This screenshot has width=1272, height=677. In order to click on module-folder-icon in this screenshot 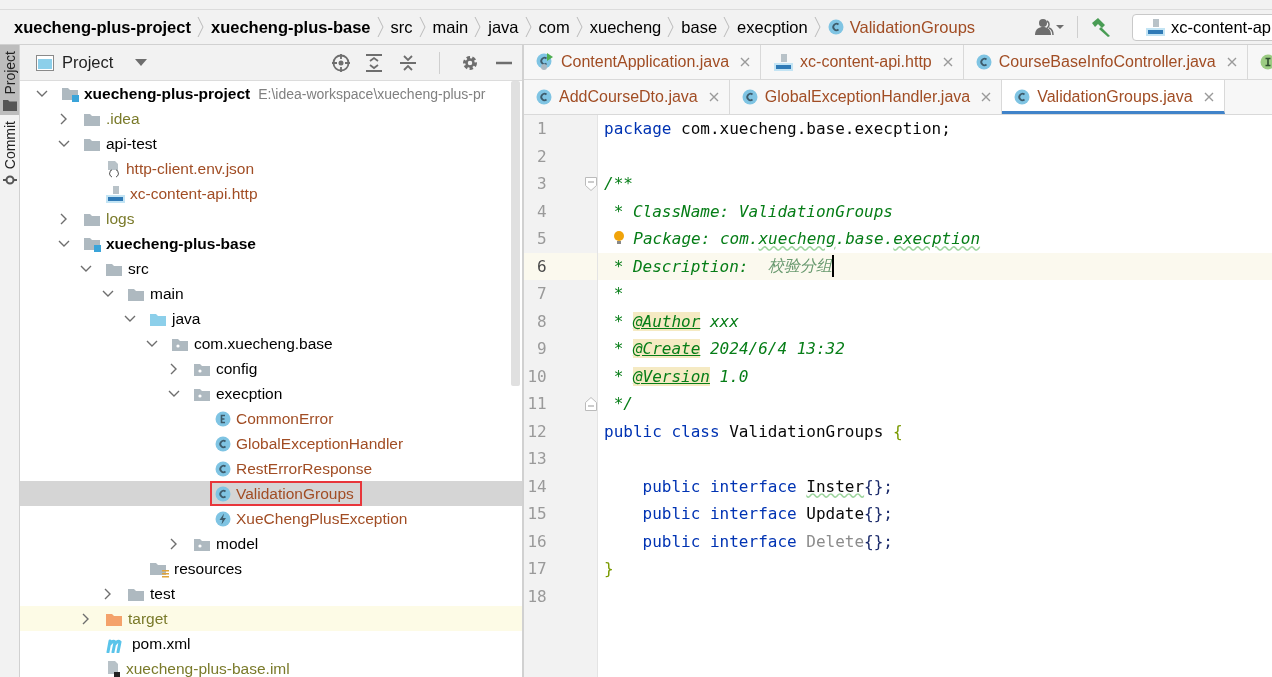, I will do `click(92, 243)`.